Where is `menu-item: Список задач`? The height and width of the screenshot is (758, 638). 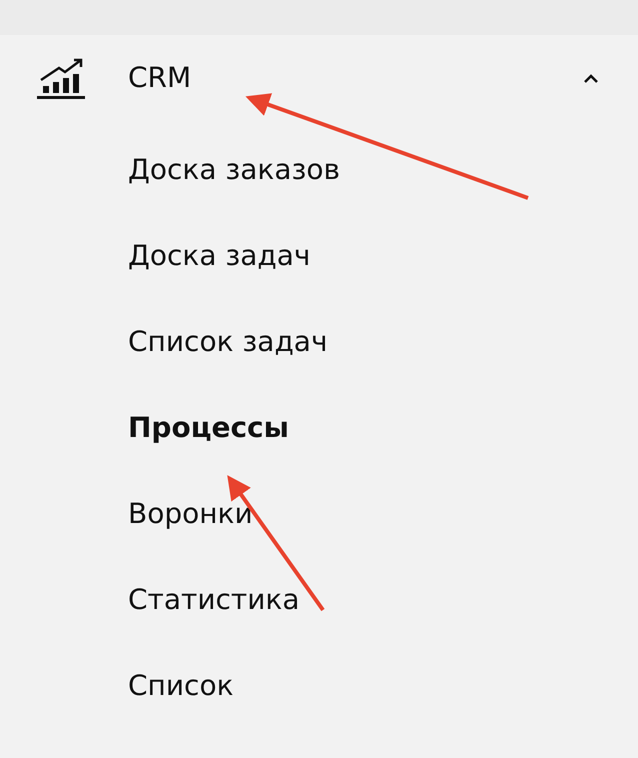
menu-item: Список задач is located at coordinates (319, 342).